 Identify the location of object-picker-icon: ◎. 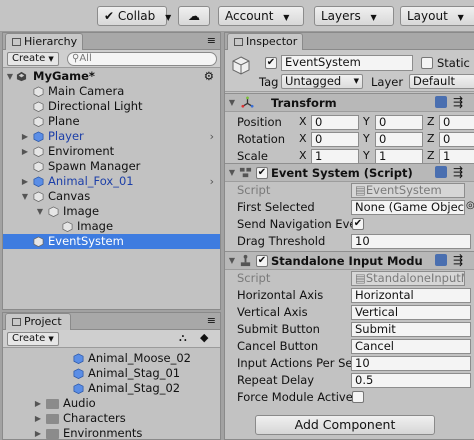
(470, 205).